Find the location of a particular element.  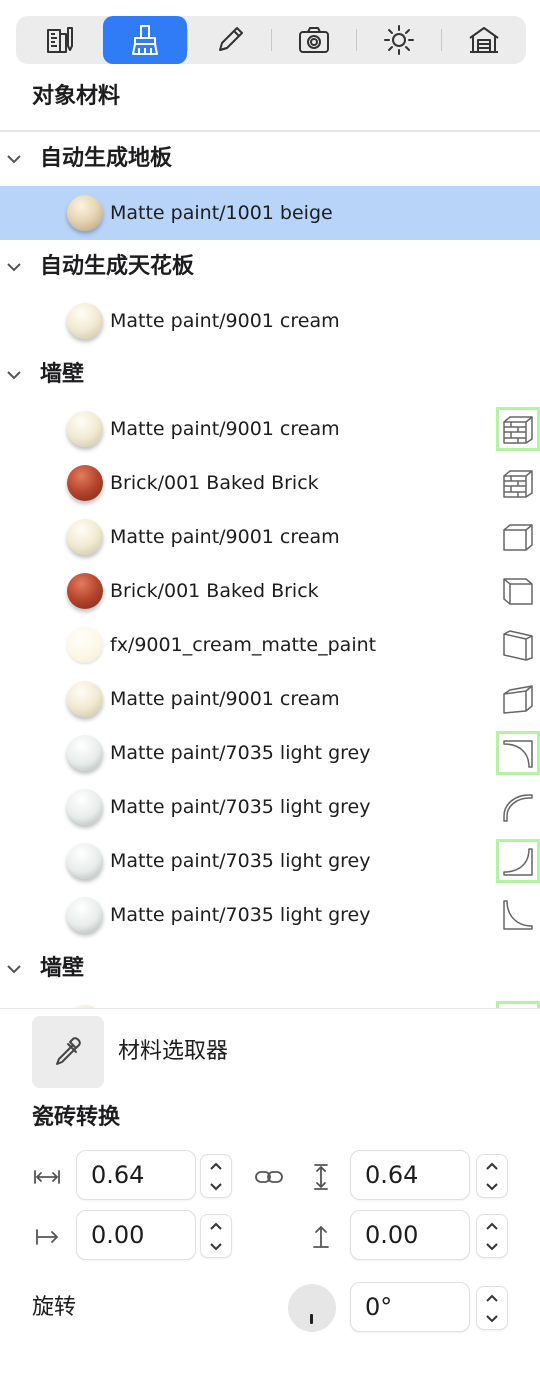

group-label: 自动生成地板 is located at coordinates (106, 158).